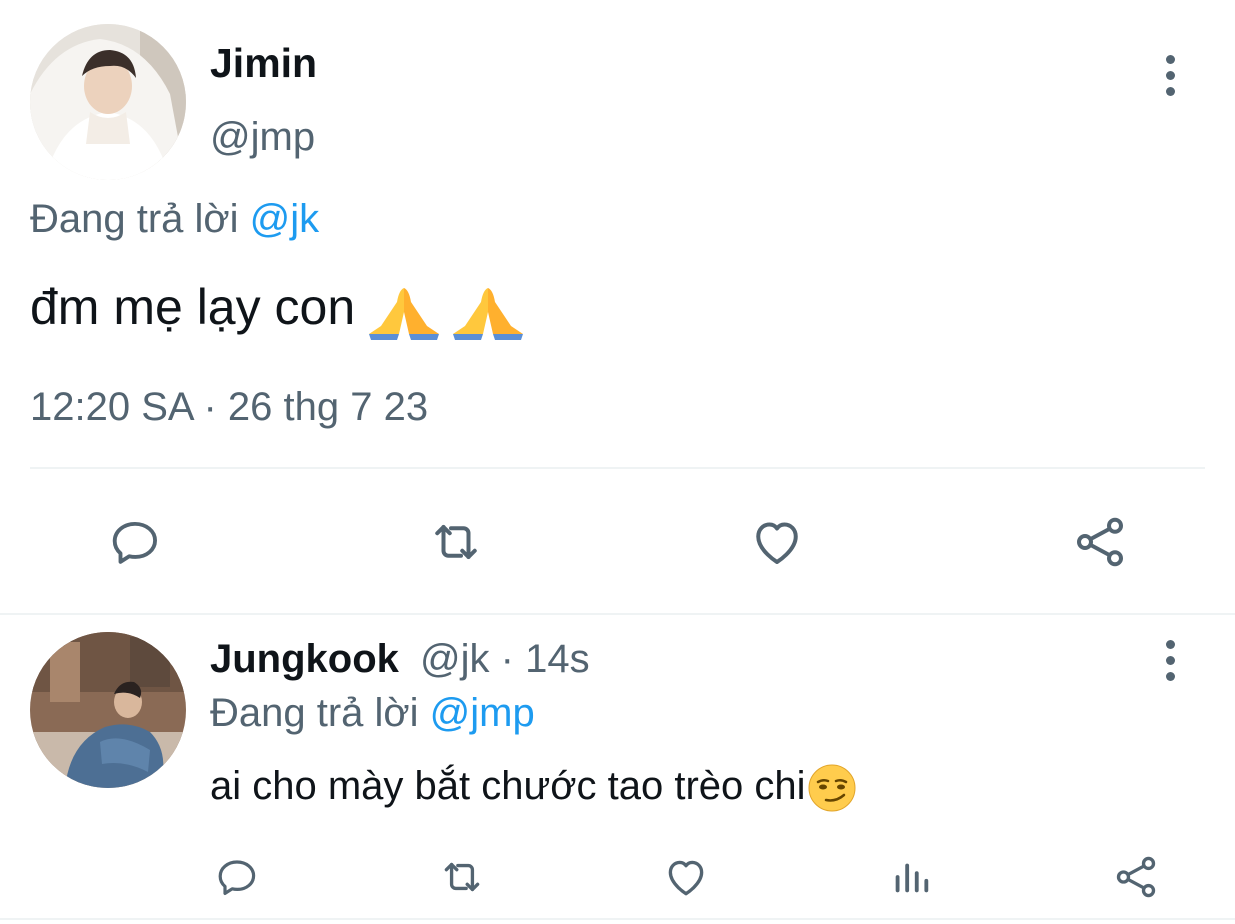  What do you see at coordinates (262, 137) in the screenshot?
I see `author-handle: @jmp` at bounding box center [262, 137].